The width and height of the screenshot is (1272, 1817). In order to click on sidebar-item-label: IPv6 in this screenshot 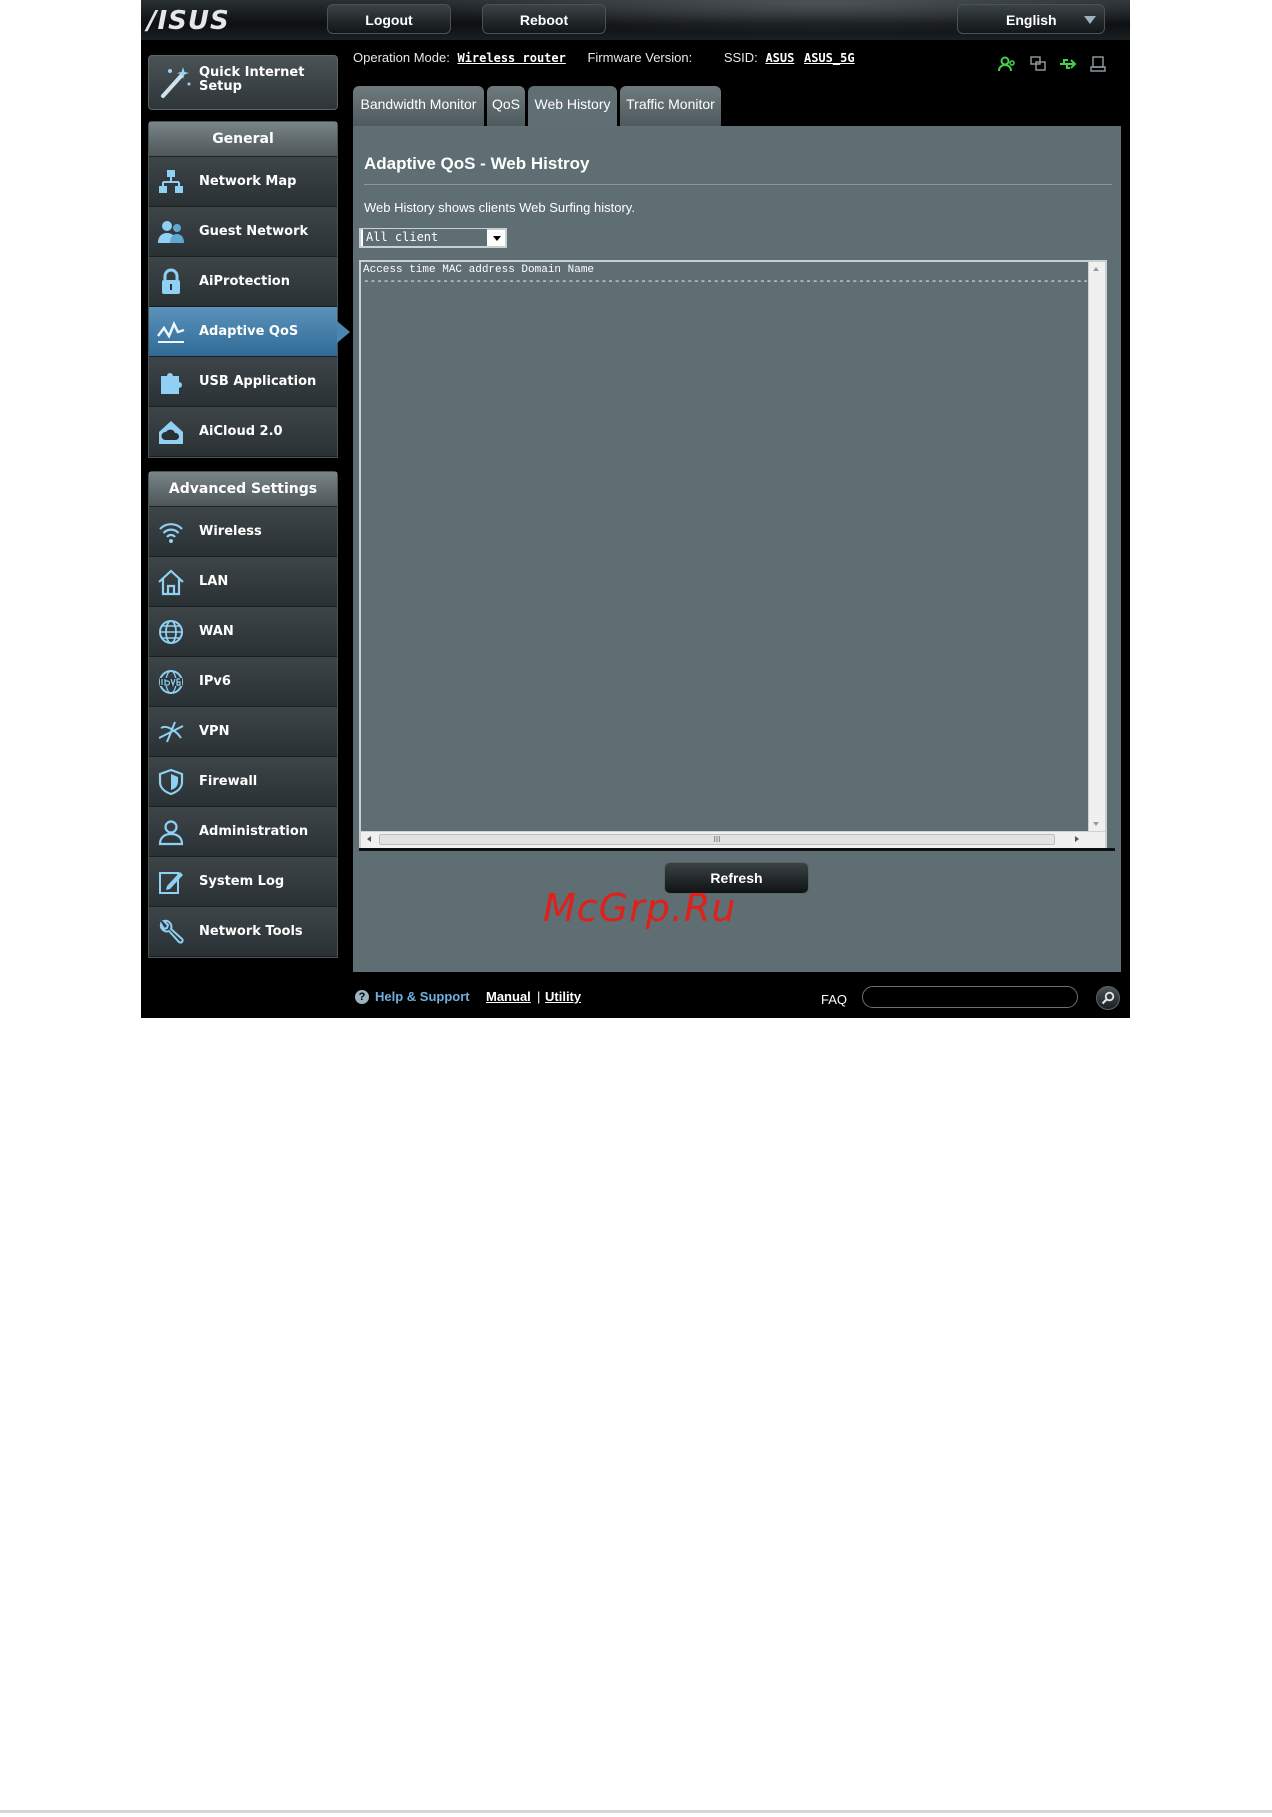, I will do `click(215, 681)`.